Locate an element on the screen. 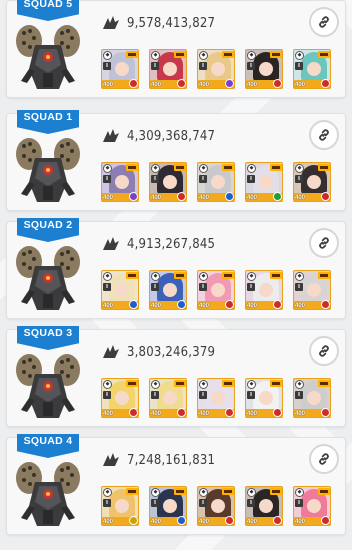 The image size is (352, 550). character-cards is located at coordinates (216, 506).